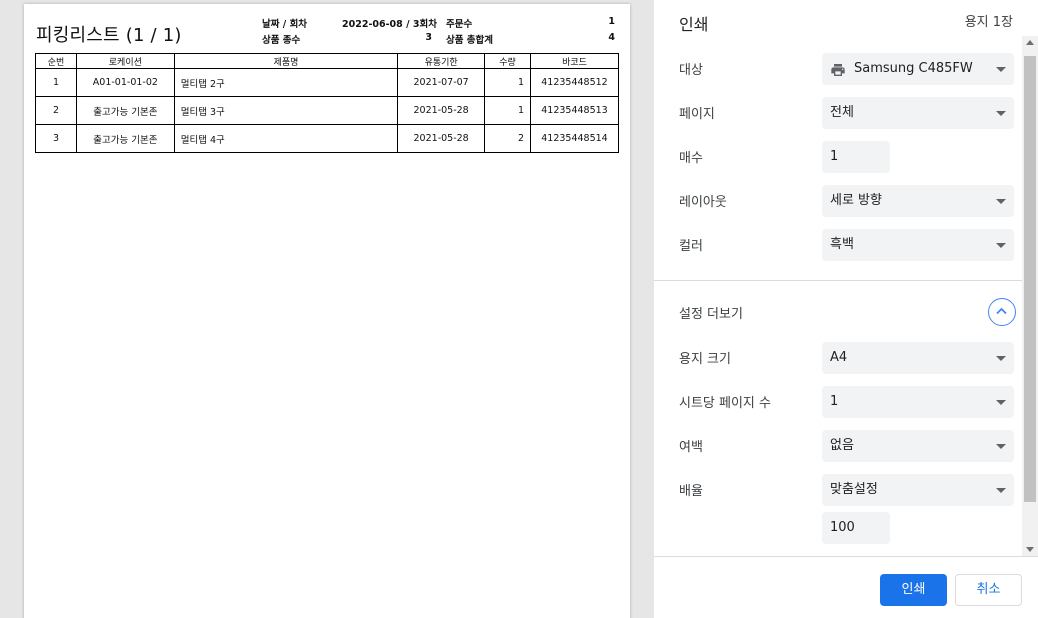  Describe the element at coordinates (281, 40) in the screenshot. I see `meta-product-kinds-label: 상품 종수` at that location.